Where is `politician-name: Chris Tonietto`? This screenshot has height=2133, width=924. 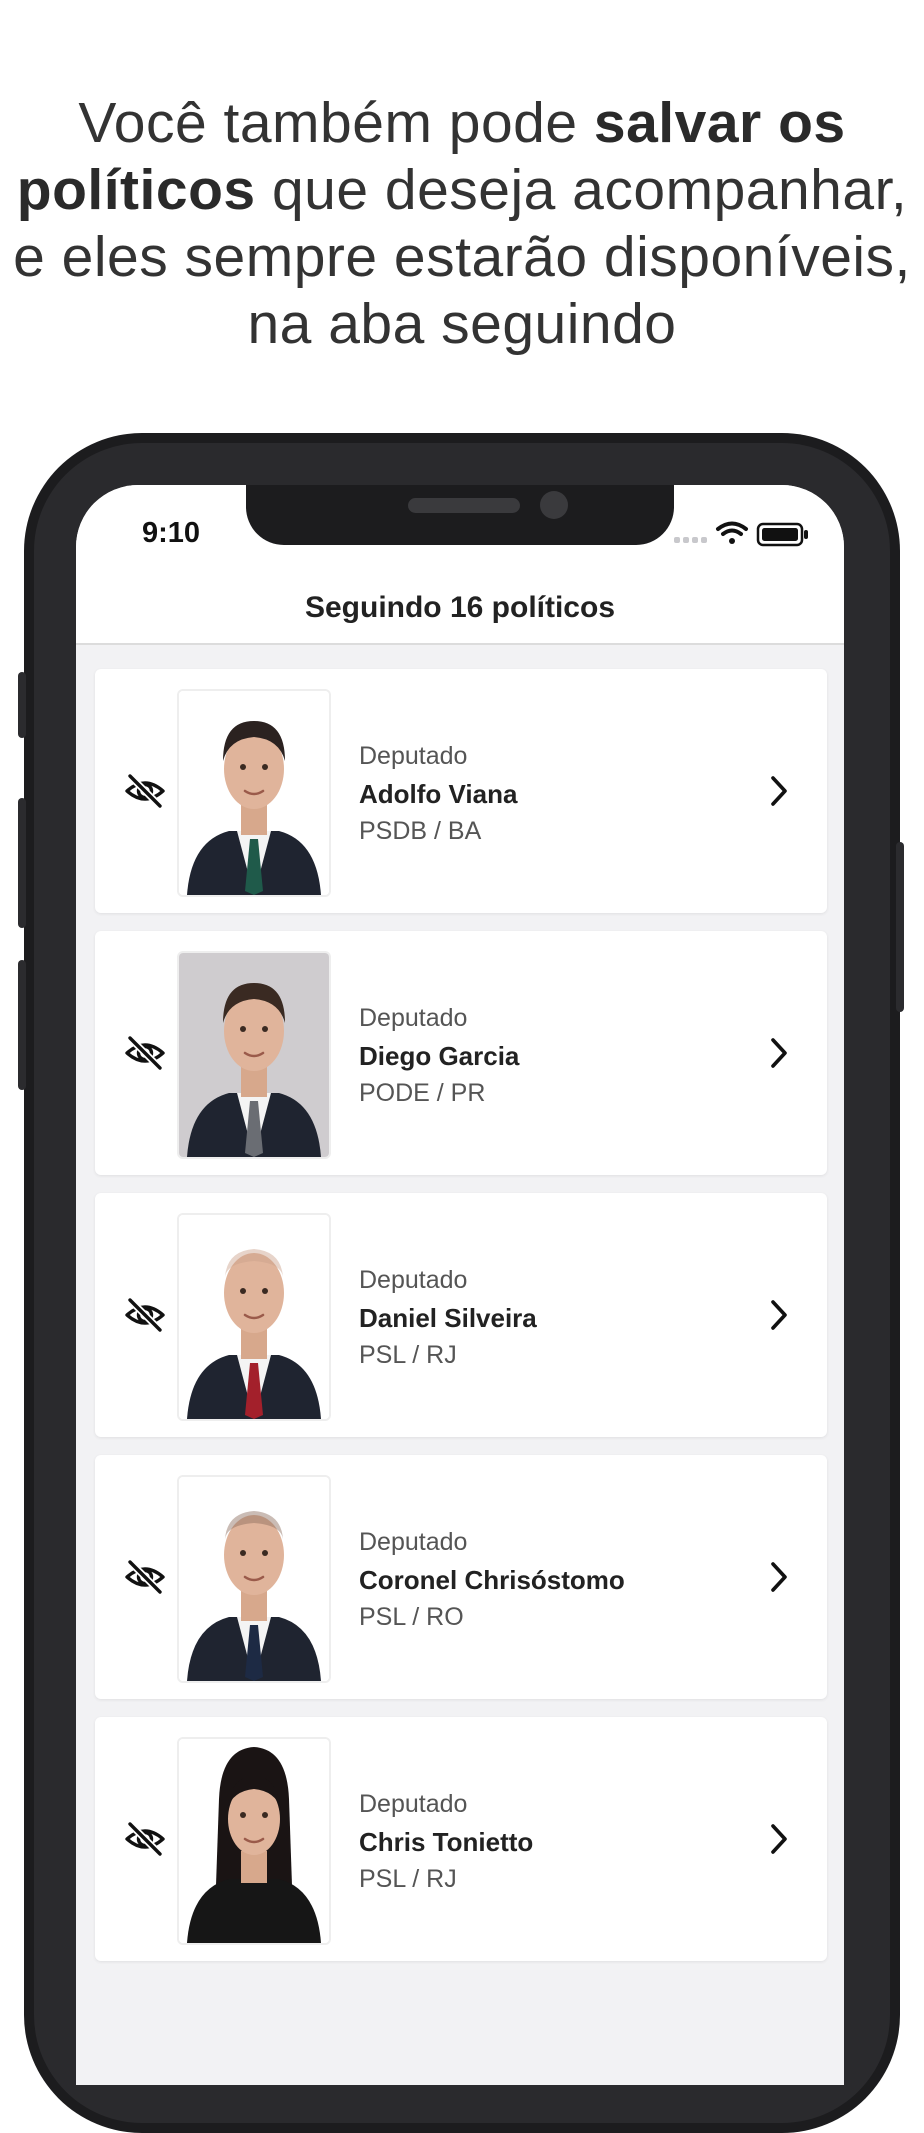 politician-name: Chris Tonietto is located at coordinates (446, 1842).